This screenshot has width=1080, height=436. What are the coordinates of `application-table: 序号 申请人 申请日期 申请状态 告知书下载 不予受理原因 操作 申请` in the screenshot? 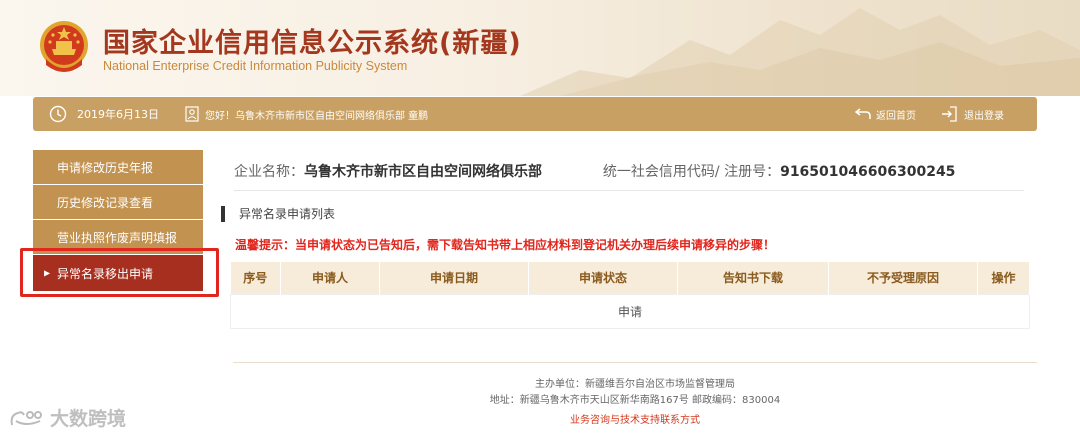 It's located at (630, 295).